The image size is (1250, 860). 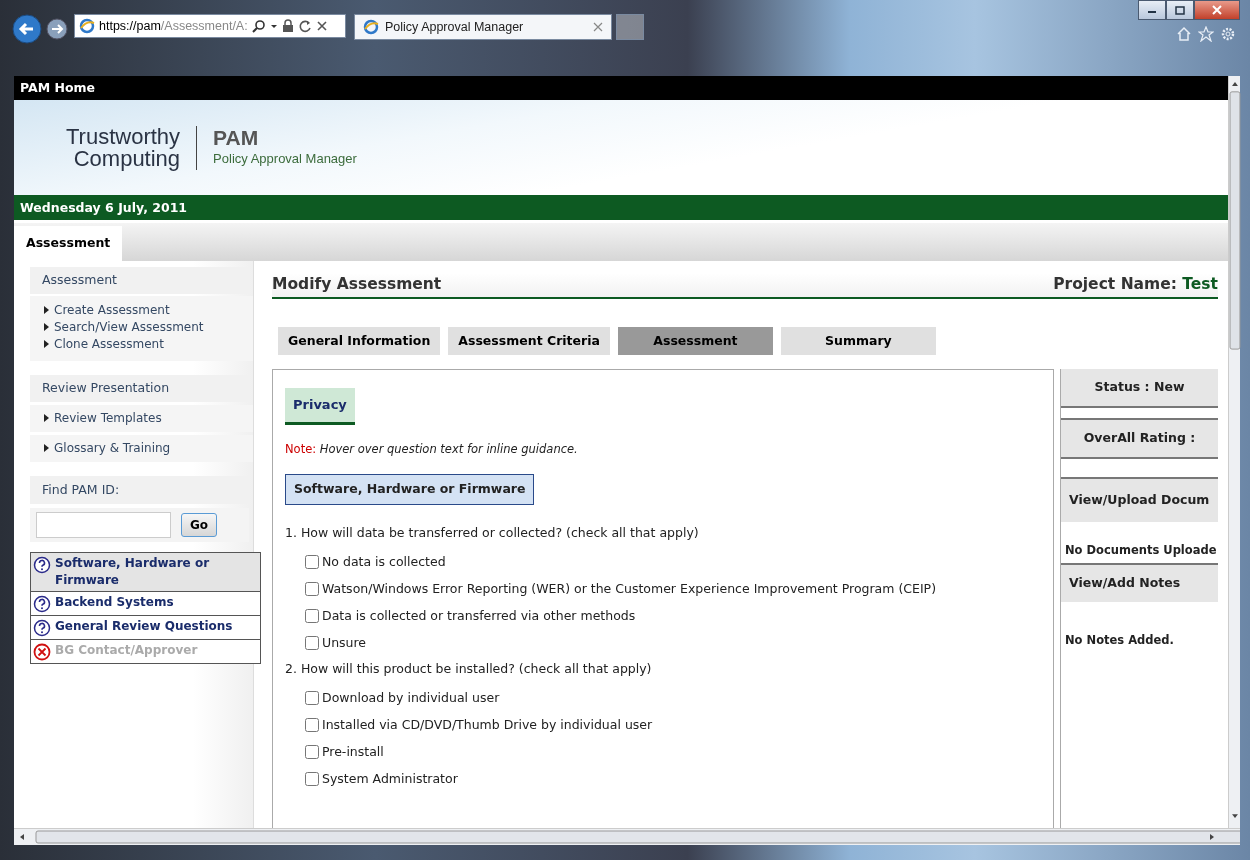 What do you see at coordinates (432, 449) in the screenshot?
I see `note-text: Note: Hover over question text for inline guidance.` at bounding box center [432, 449].